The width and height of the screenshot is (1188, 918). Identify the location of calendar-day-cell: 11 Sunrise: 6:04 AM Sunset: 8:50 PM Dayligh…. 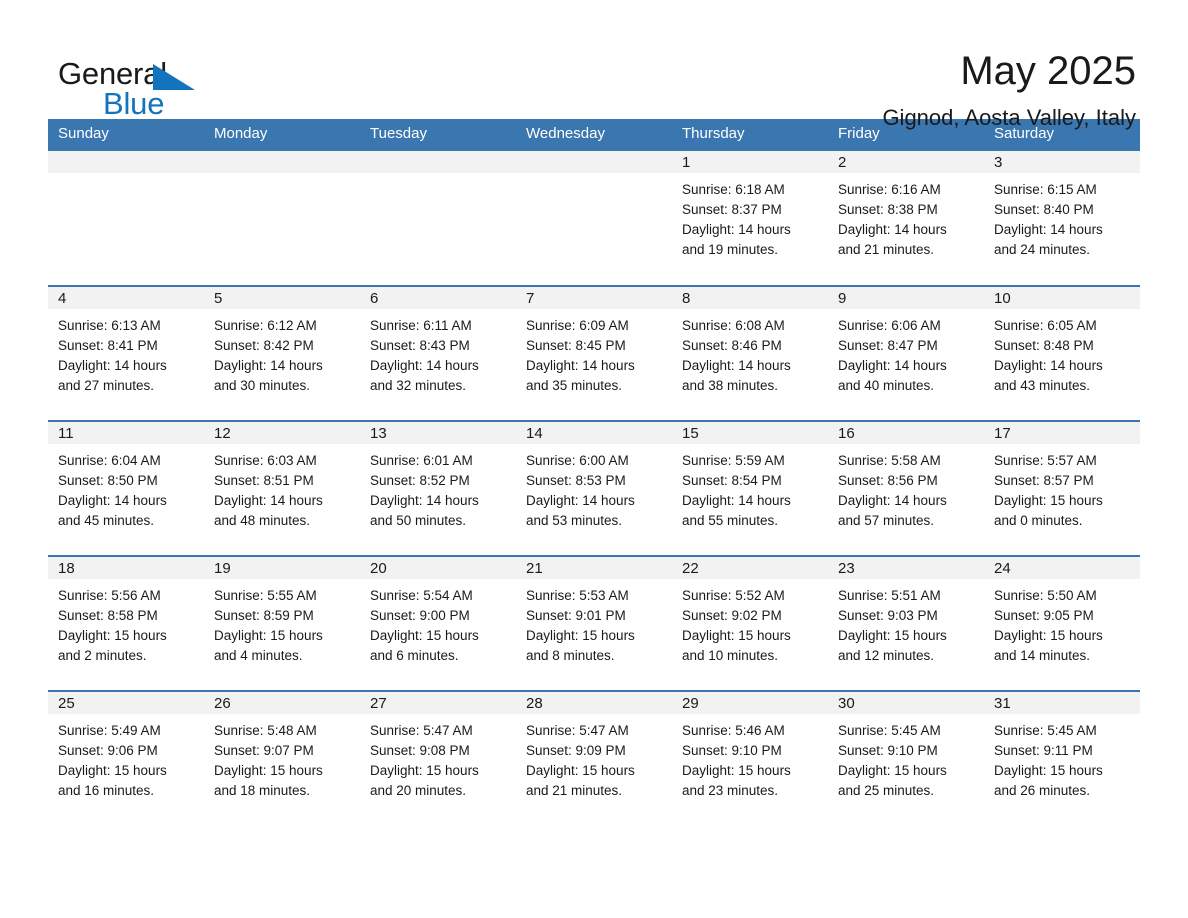
(126, 488).